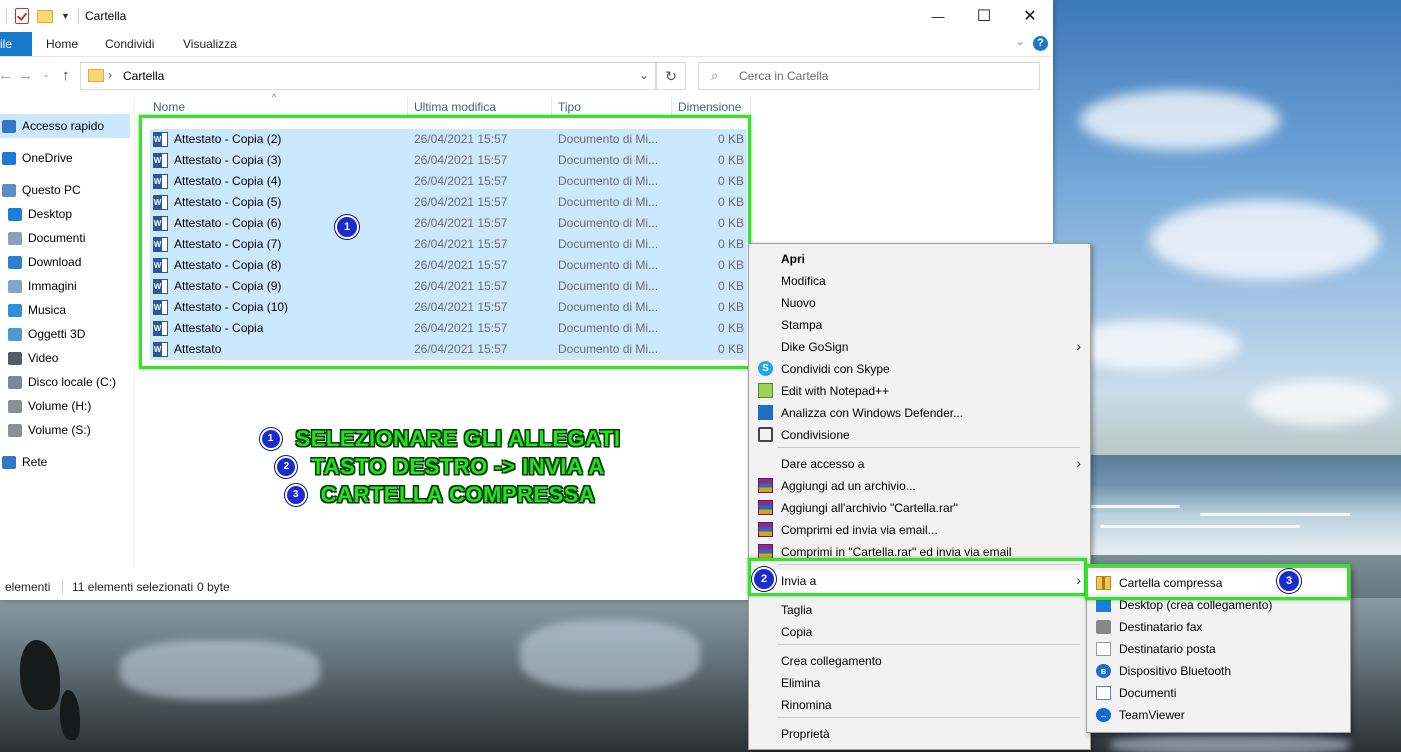  What do you see at coordinates (67, 158) in the screenshot?
I see `sidebar-item: OneDrive` at bounding box center [67, 158].